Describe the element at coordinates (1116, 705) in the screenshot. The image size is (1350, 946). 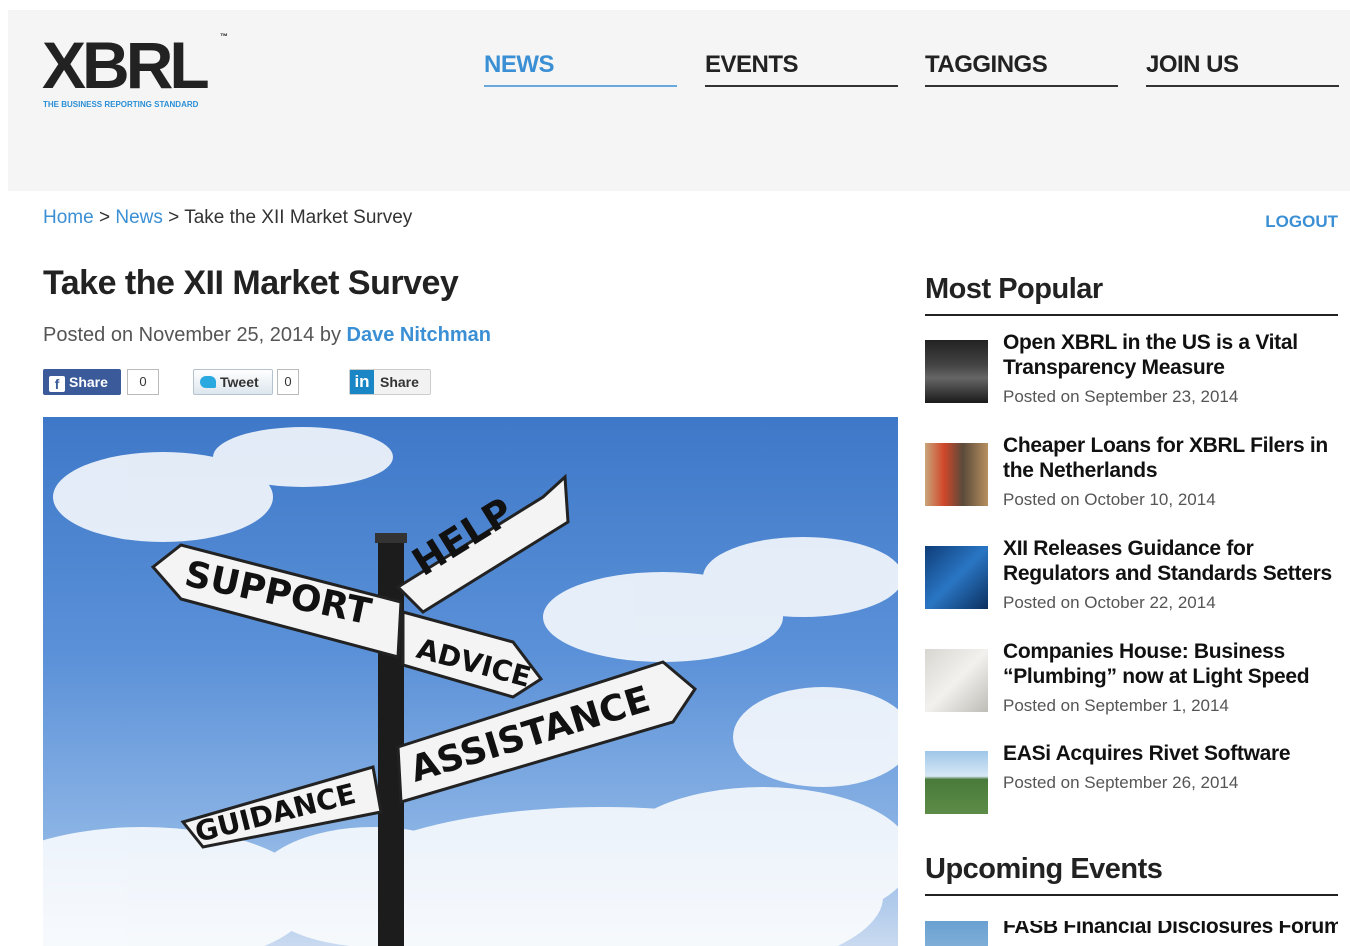
I see `popular-item-date: Posted on September 1, 2014` at that location.